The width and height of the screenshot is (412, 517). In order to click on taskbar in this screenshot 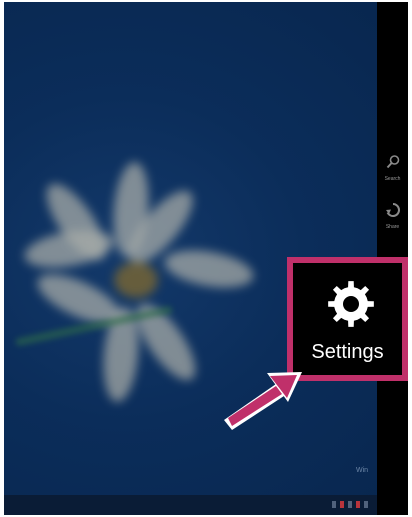, I will do `click(206, 505)`.